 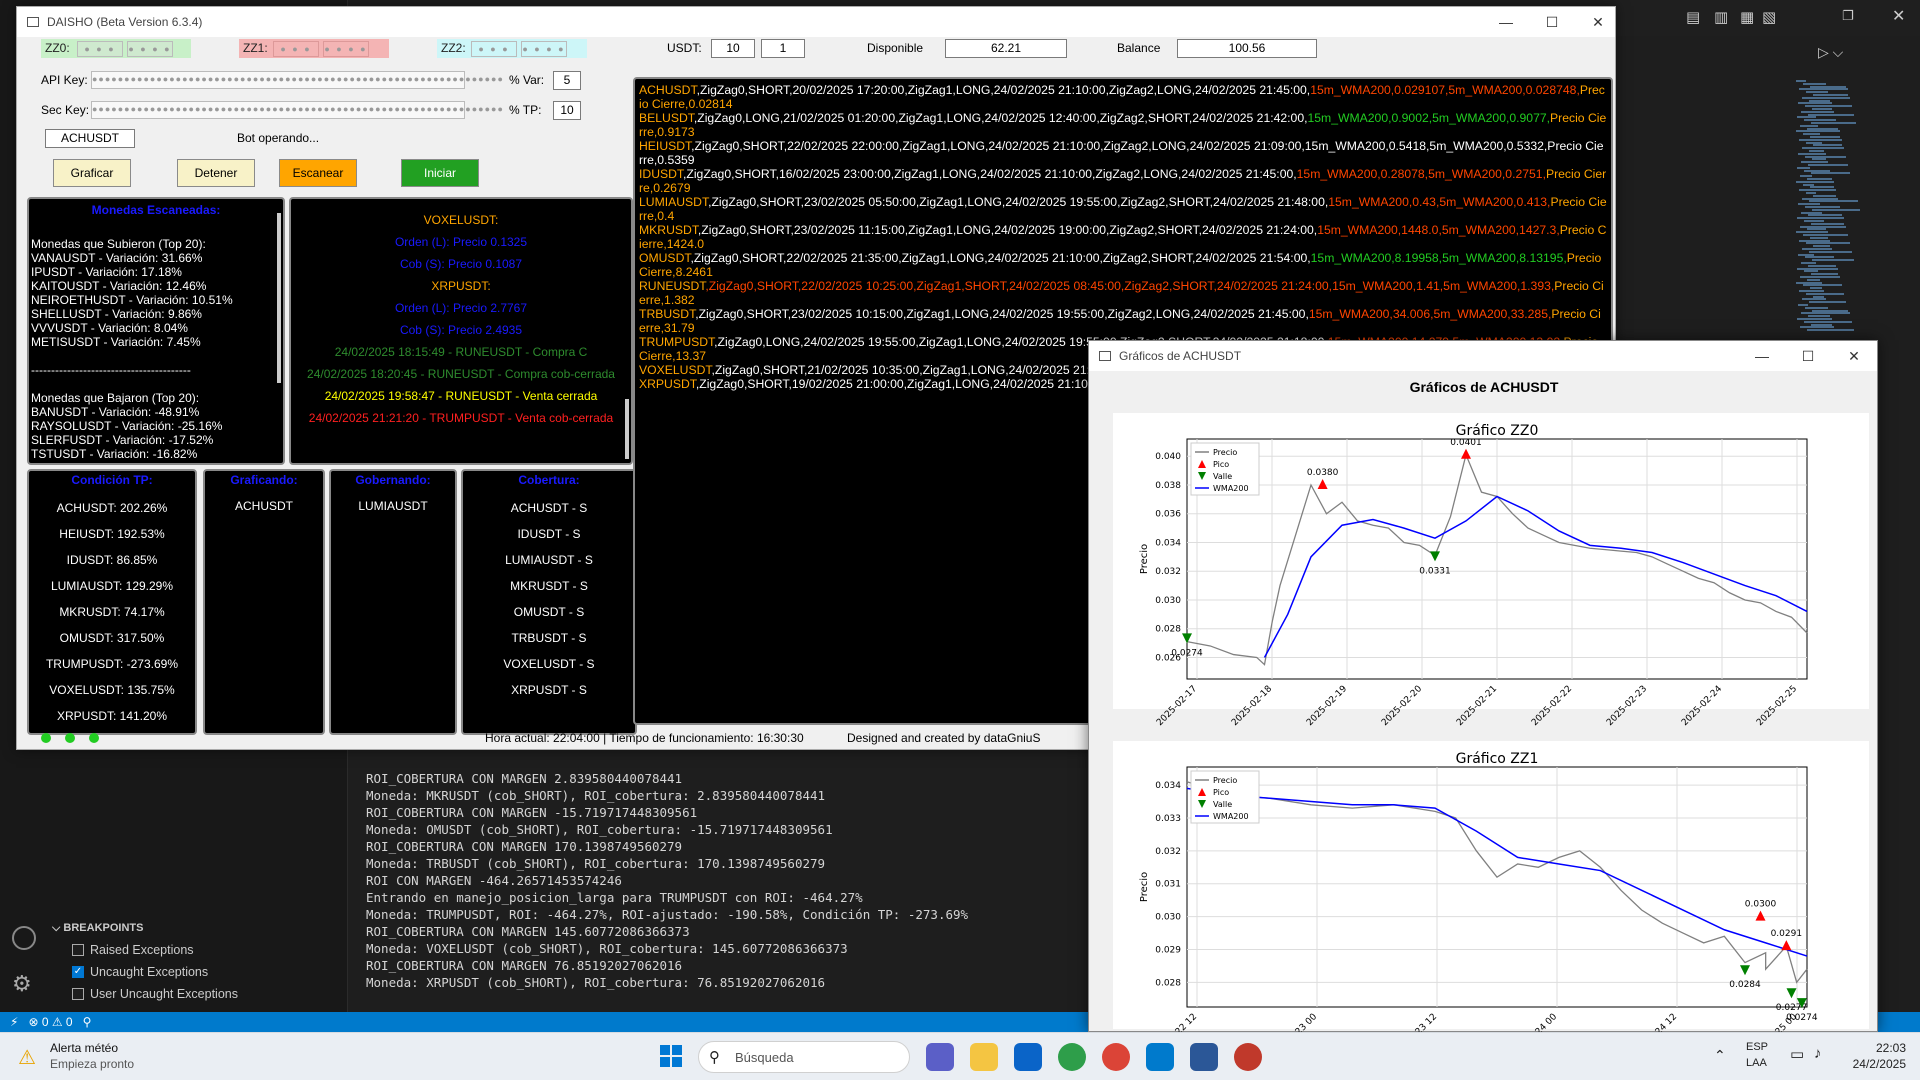 What do you see at coordinates (78, 972) in the screenshot?
I see `checkbox-checked-icon: ✓` at bounding box center [78, 972].